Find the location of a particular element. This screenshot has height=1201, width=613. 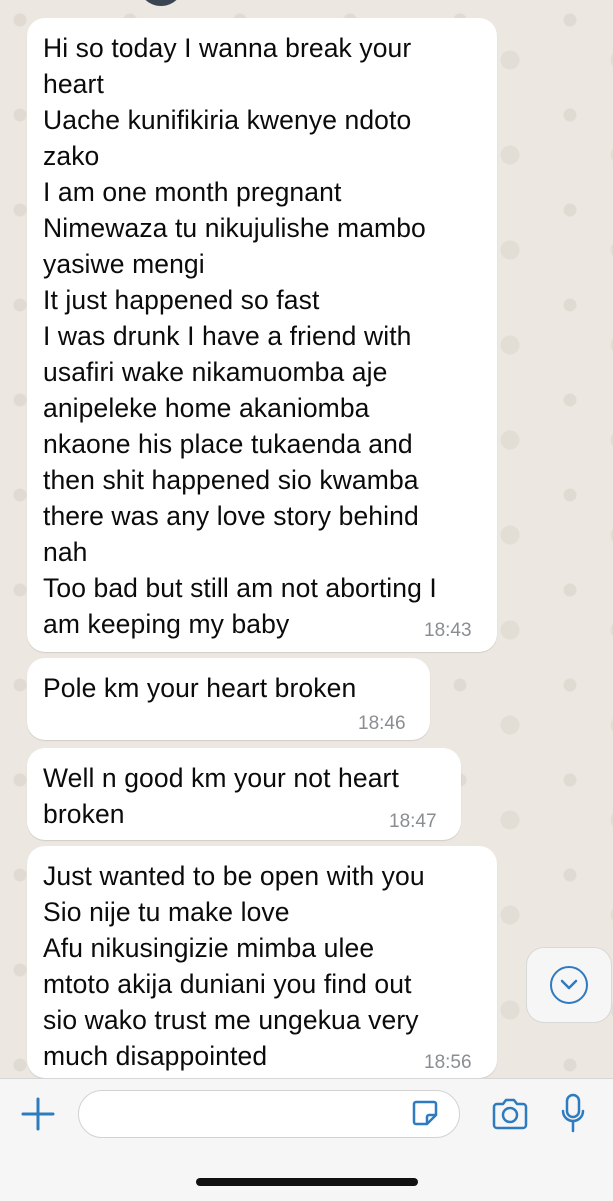

message-bubble: Pole km your heart broken 18:46 is located at coordinates (228, 699).